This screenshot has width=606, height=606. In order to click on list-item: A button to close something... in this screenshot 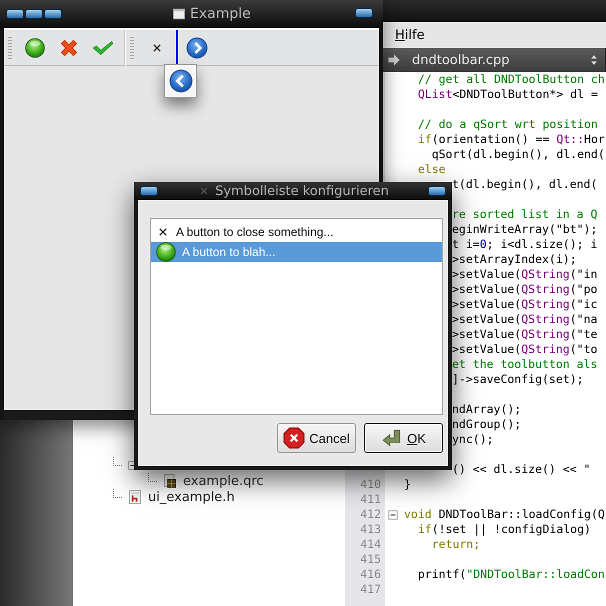, I will do `click(296, 232)`.